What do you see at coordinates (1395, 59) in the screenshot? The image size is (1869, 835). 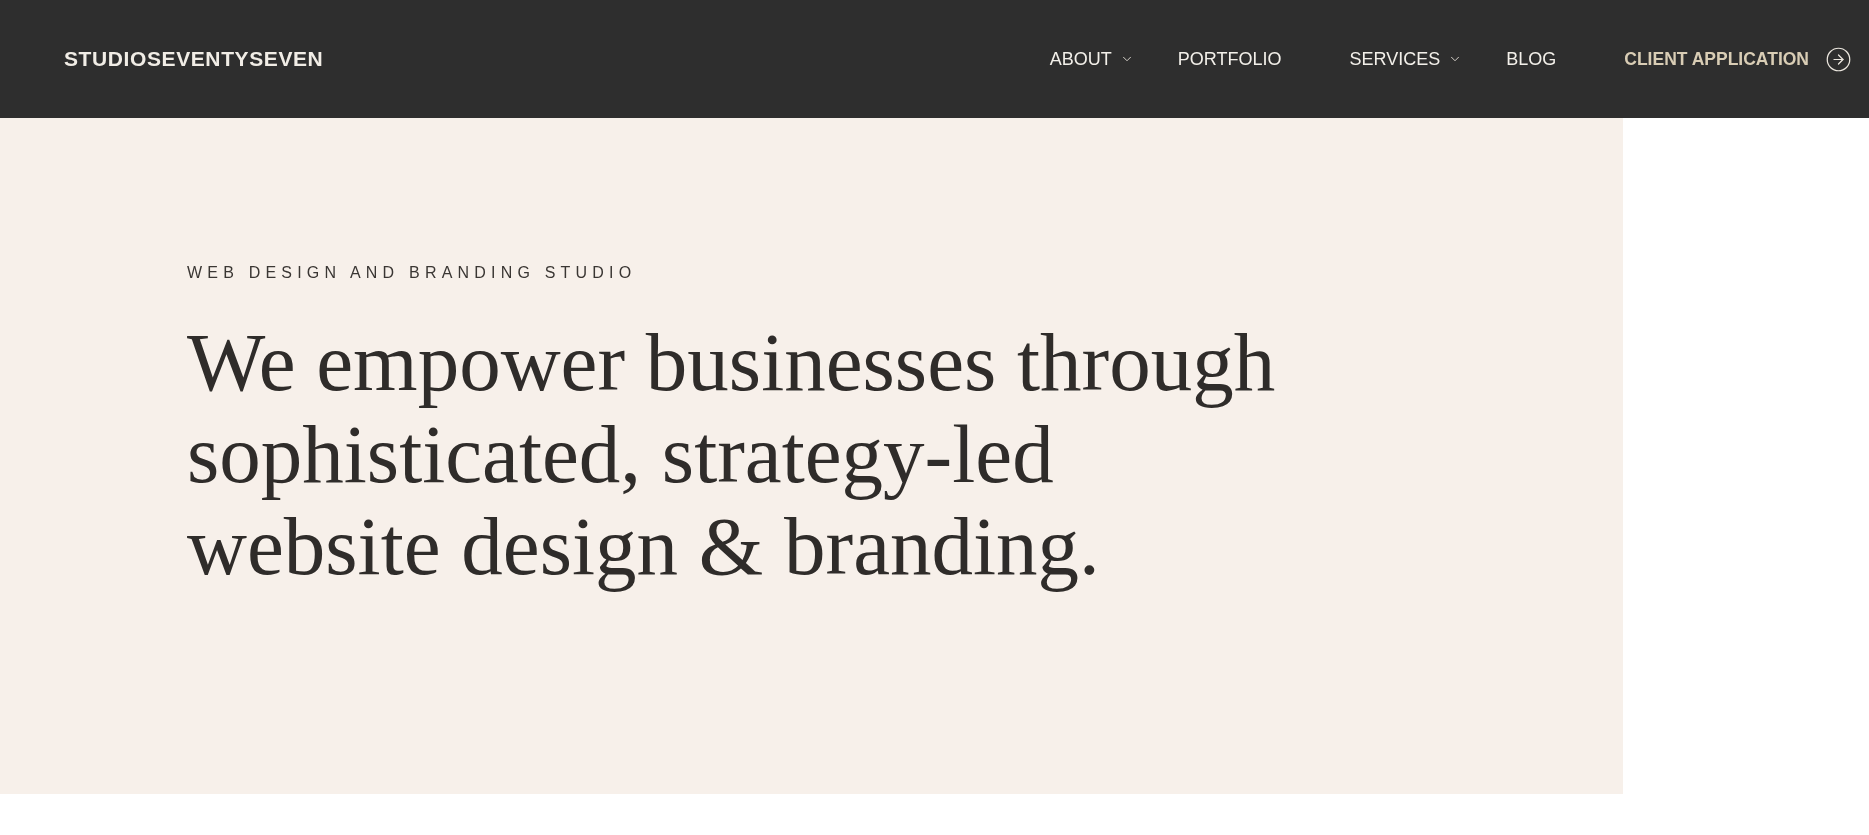 I see `nav-link: SERVICES` at bounding box center [1395, 59].